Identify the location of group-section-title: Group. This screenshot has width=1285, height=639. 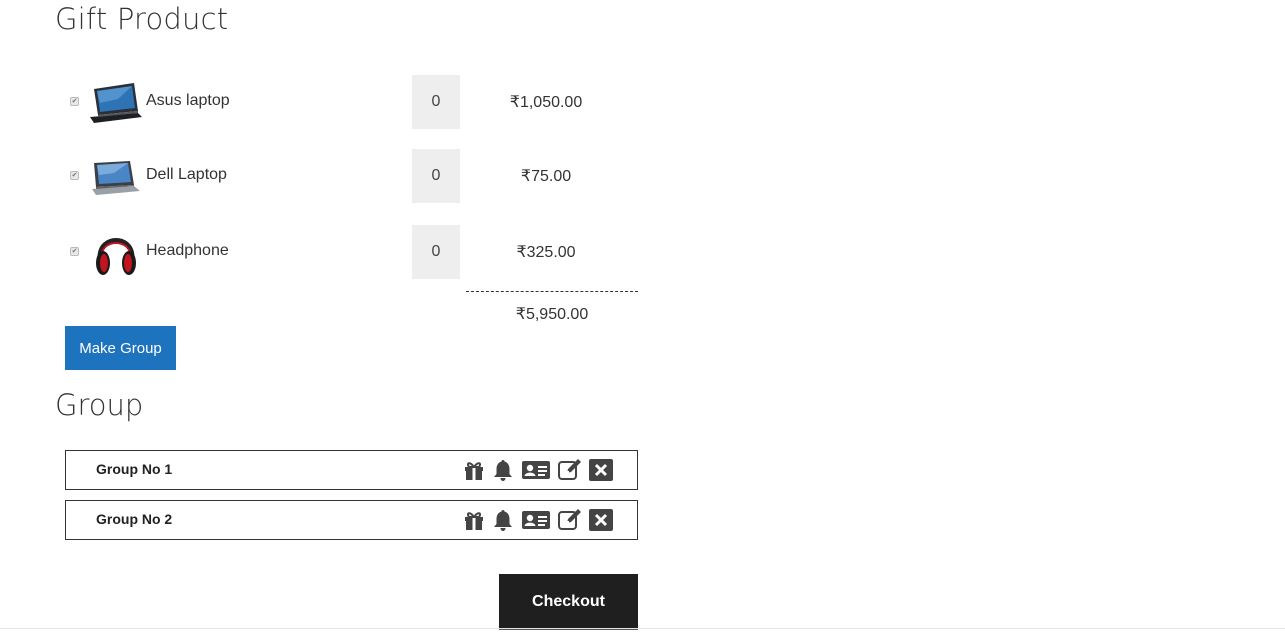
(99, 405).